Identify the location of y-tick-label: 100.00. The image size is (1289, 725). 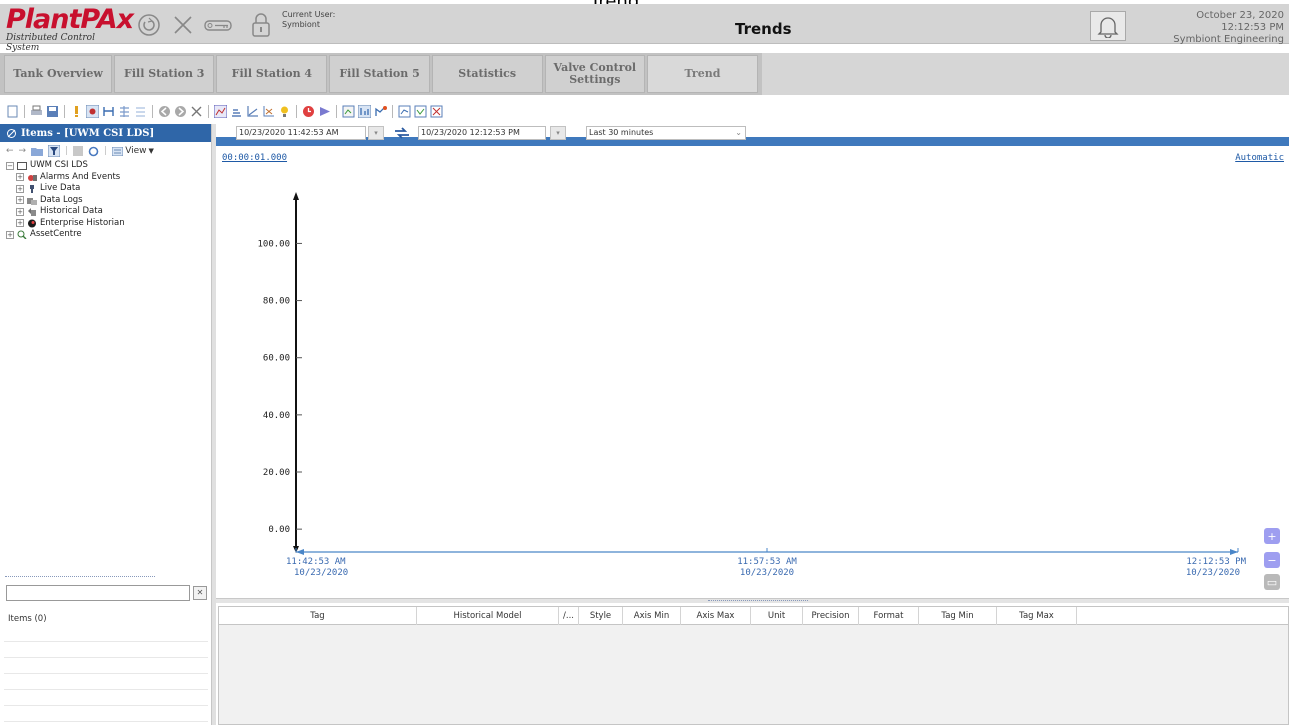
(273, 244).